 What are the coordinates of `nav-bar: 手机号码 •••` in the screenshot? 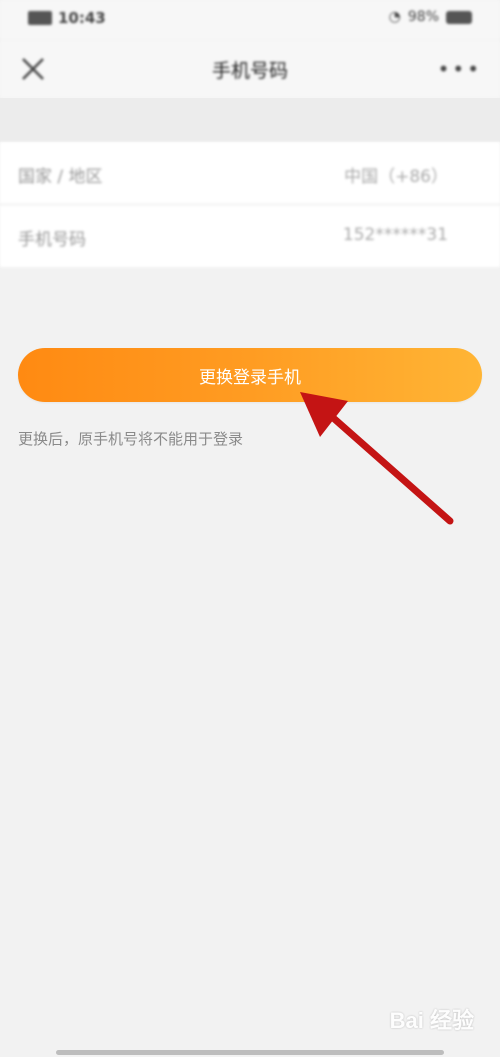 It's located at (250, 69).